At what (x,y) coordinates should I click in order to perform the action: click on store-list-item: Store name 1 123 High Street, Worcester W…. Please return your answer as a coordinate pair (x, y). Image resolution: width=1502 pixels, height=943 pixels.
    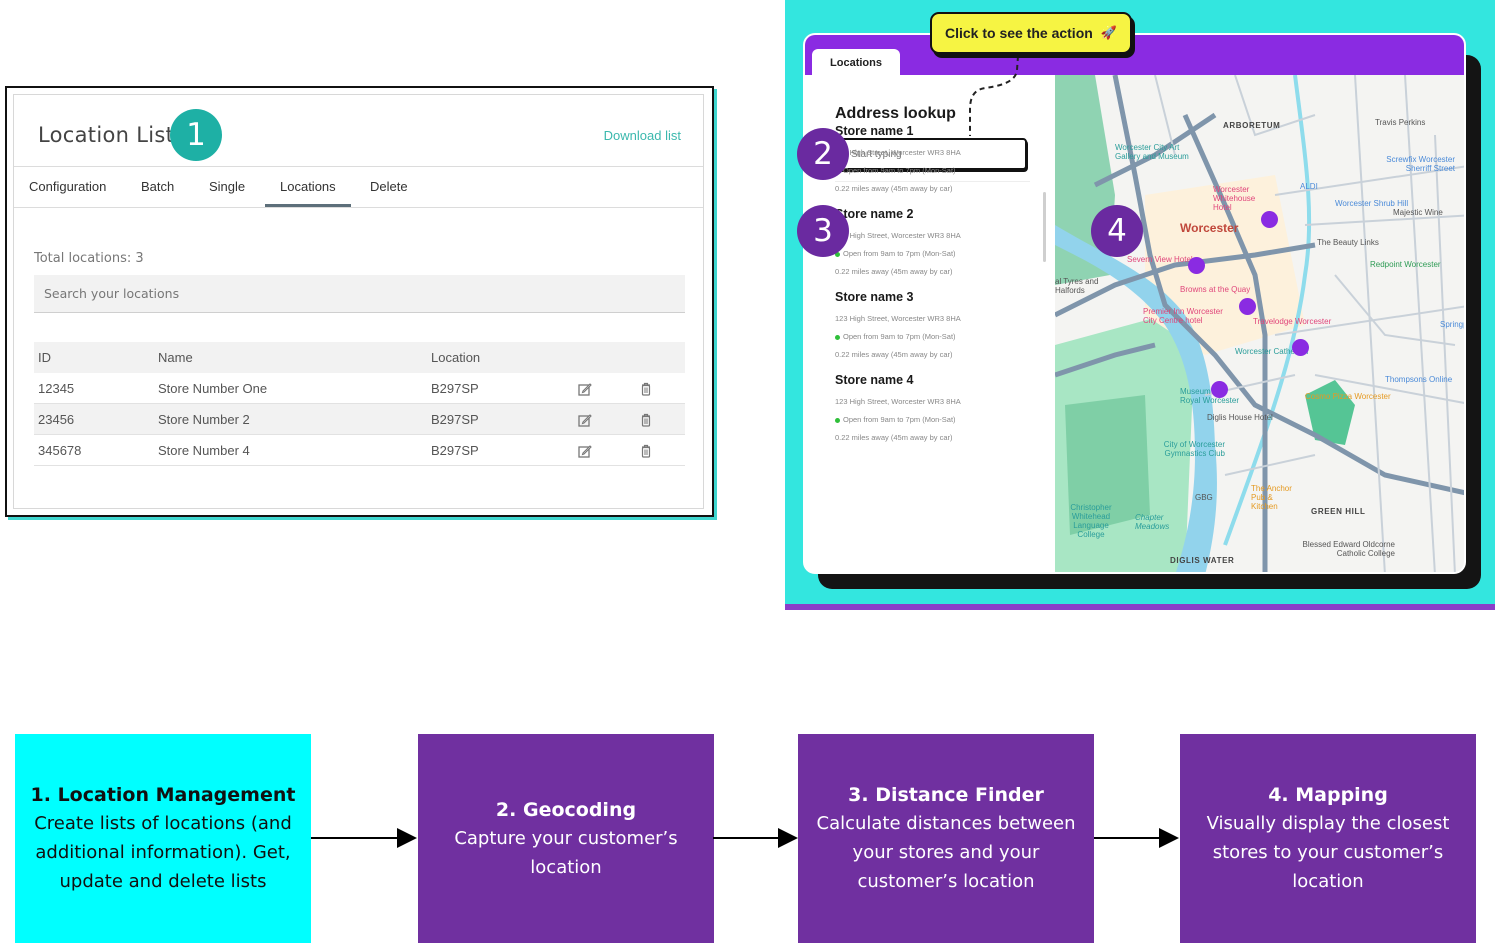
    Looking at the image, I should click on (935, 161).